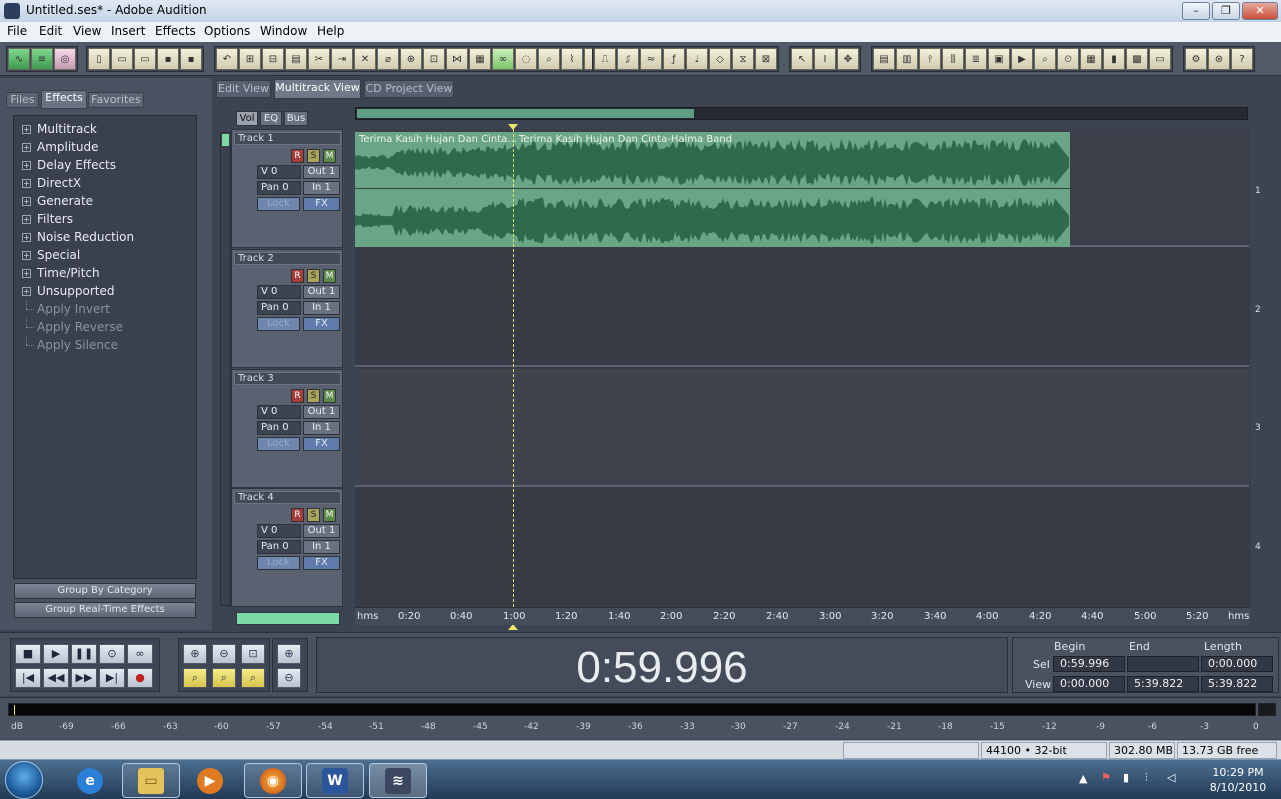  Describe the element at coordinates (411, 59) in the screenshot. I see `group-icon: ⊕` at that location.